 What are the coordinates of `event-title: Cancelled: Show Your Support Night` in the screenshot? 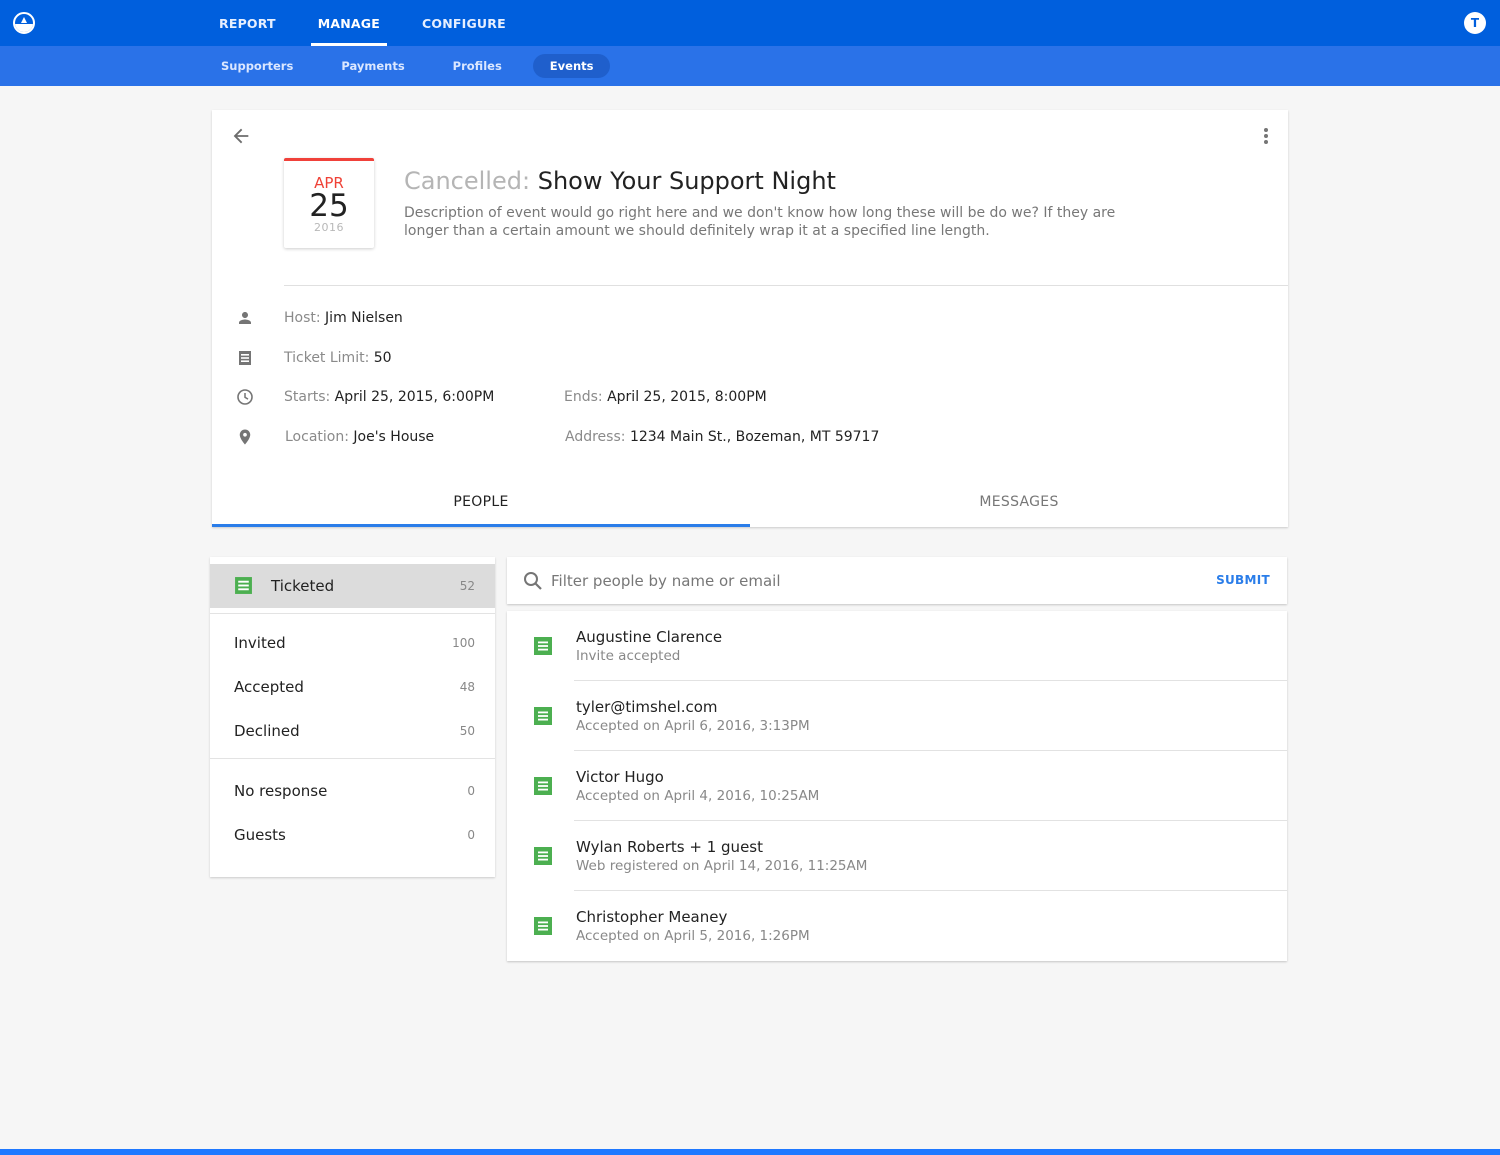 It's located at (620, 181).